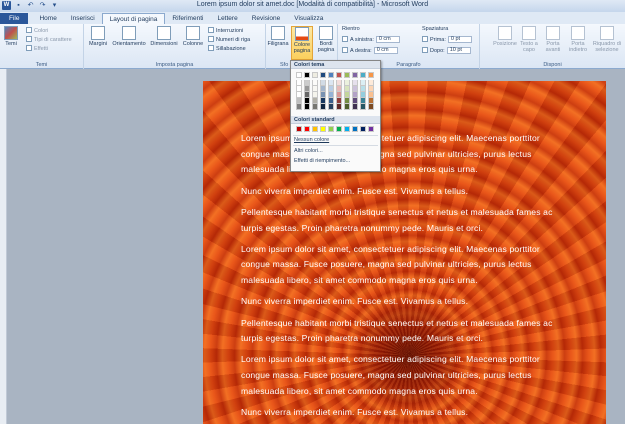 Image resolution: width=625 pixels, height=424 pixels. Describe the element at coordinates (425, 50) in the screenshot. I see `spacing-after-icon` at that location.